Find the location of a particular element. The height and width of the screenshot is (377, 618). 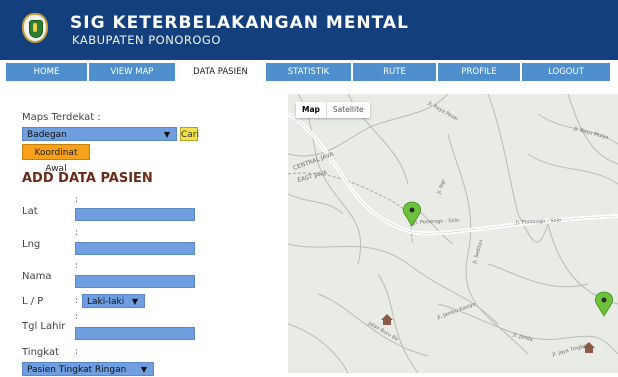

nama-colon: : is located at coordinates (77, 266).